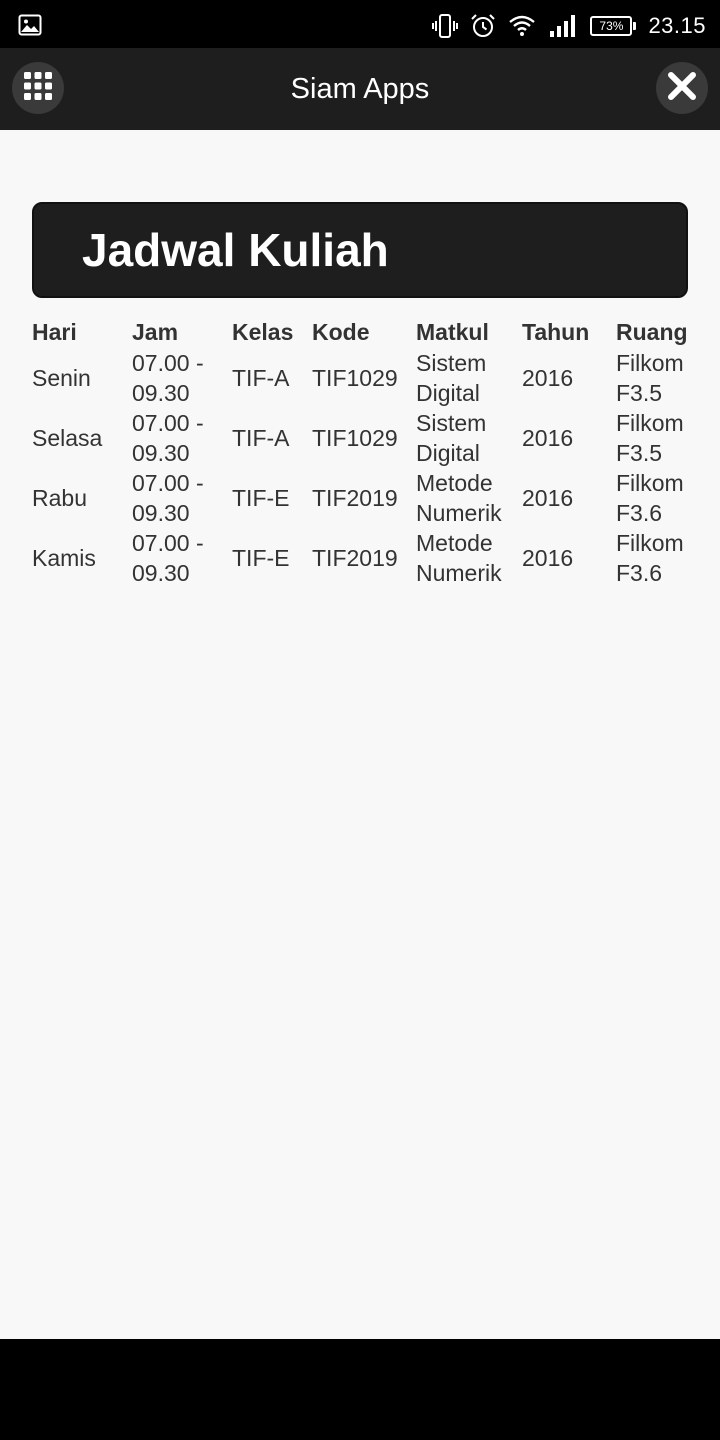 The image size is (720, 1440). What do you see at coordinates (360, 24) in the screenshot?
I see `status-bar: 73% 23.15` at bounding box center [360, 24].